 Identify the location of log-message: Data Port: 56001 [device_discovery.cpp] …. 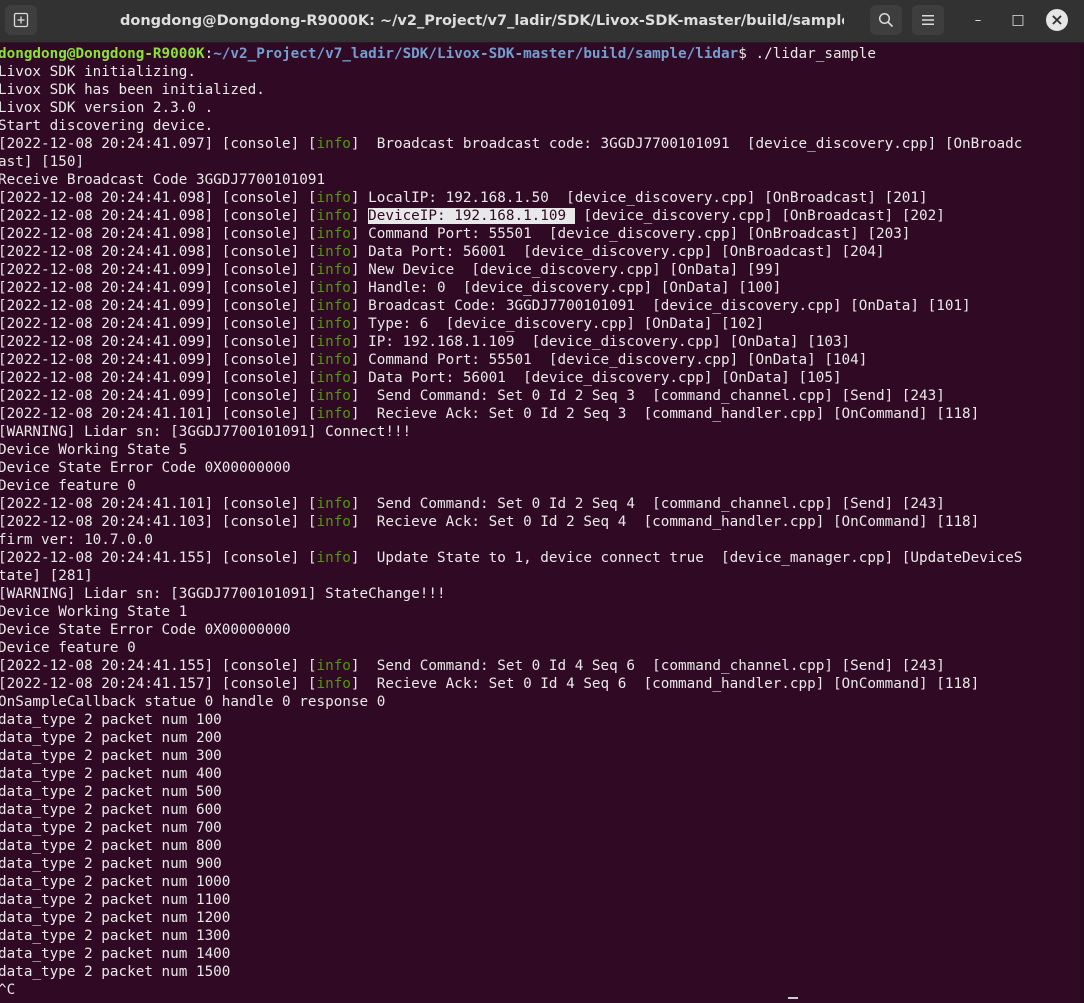
(622, 252).